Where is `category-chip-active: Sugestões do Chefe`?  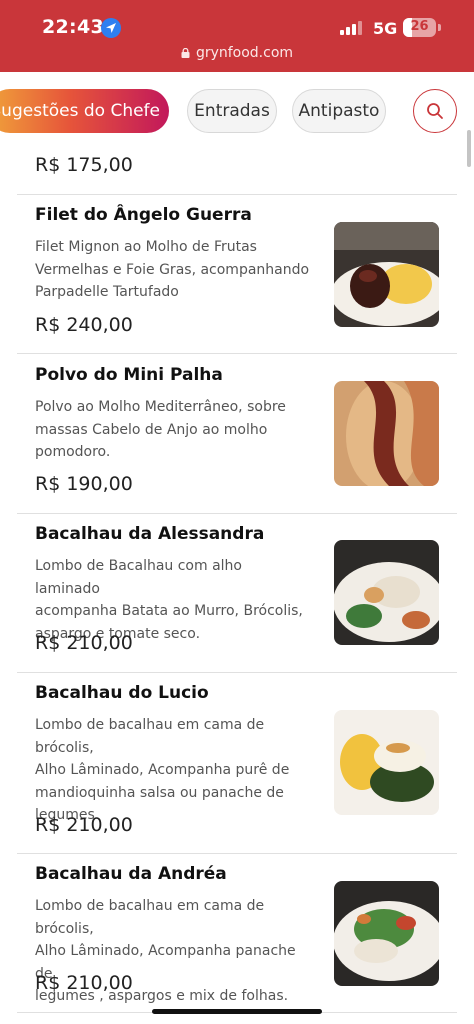
category-chip-active: Sugestões do Chefe is located at coordinates (84, 111).